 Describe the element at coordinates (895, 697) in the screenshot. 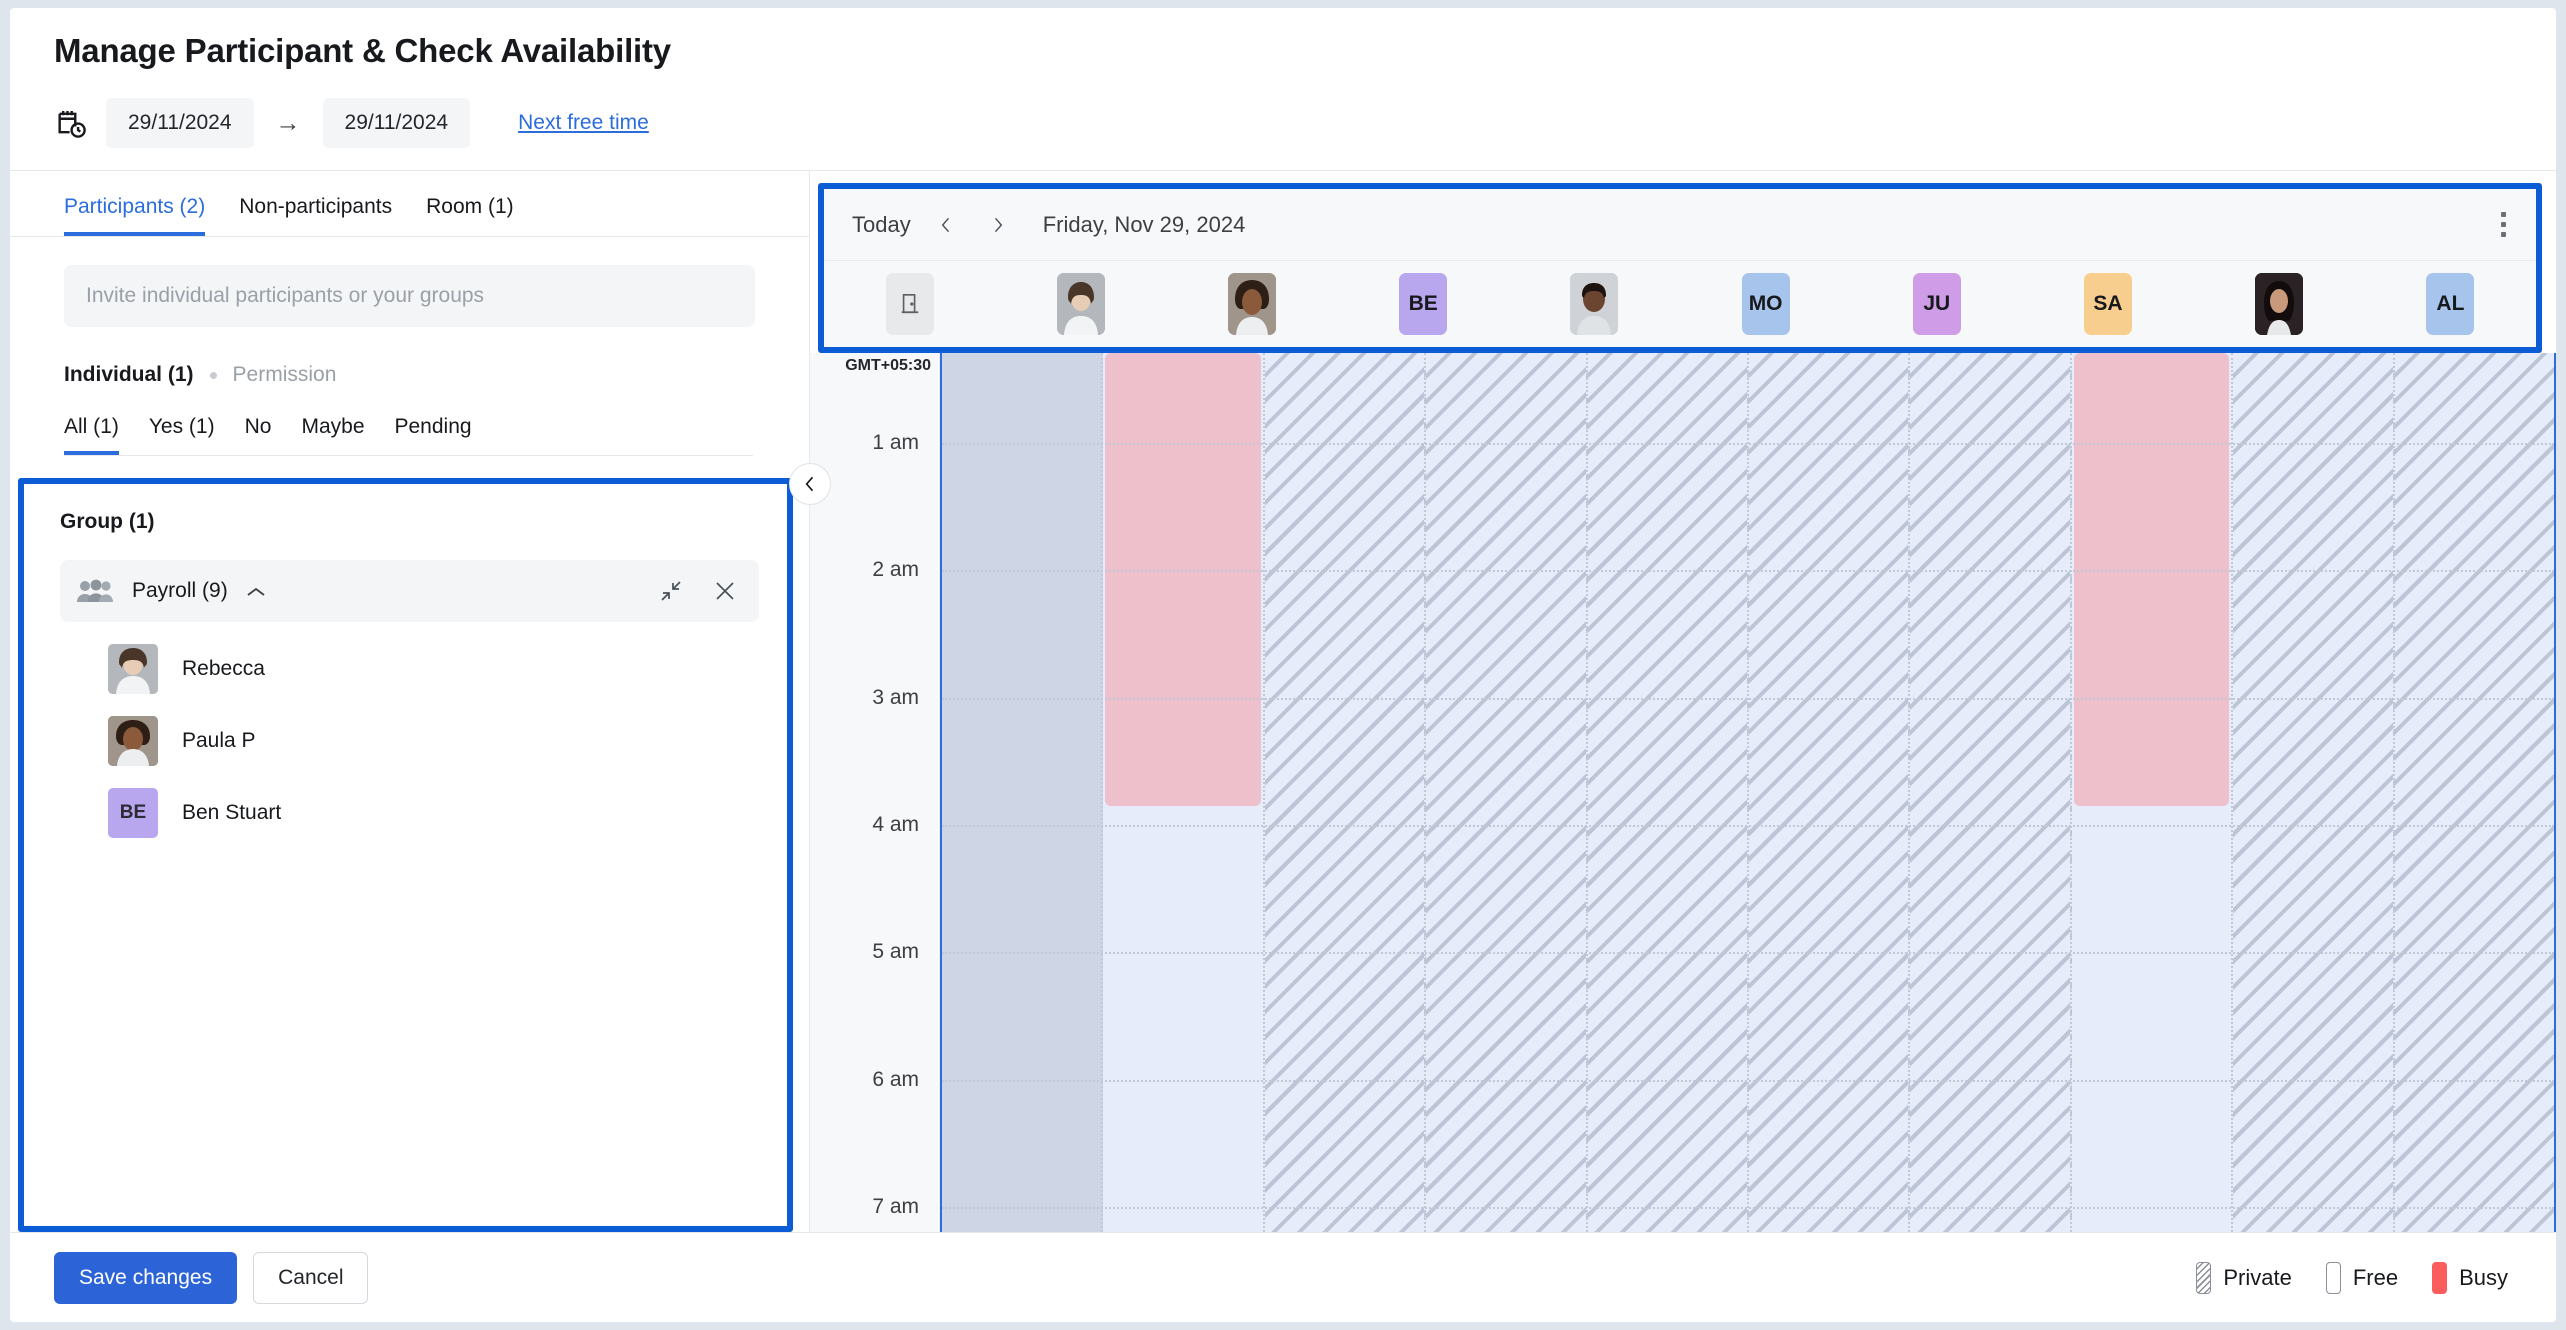

I see `hour-label: 3 am` at that location.